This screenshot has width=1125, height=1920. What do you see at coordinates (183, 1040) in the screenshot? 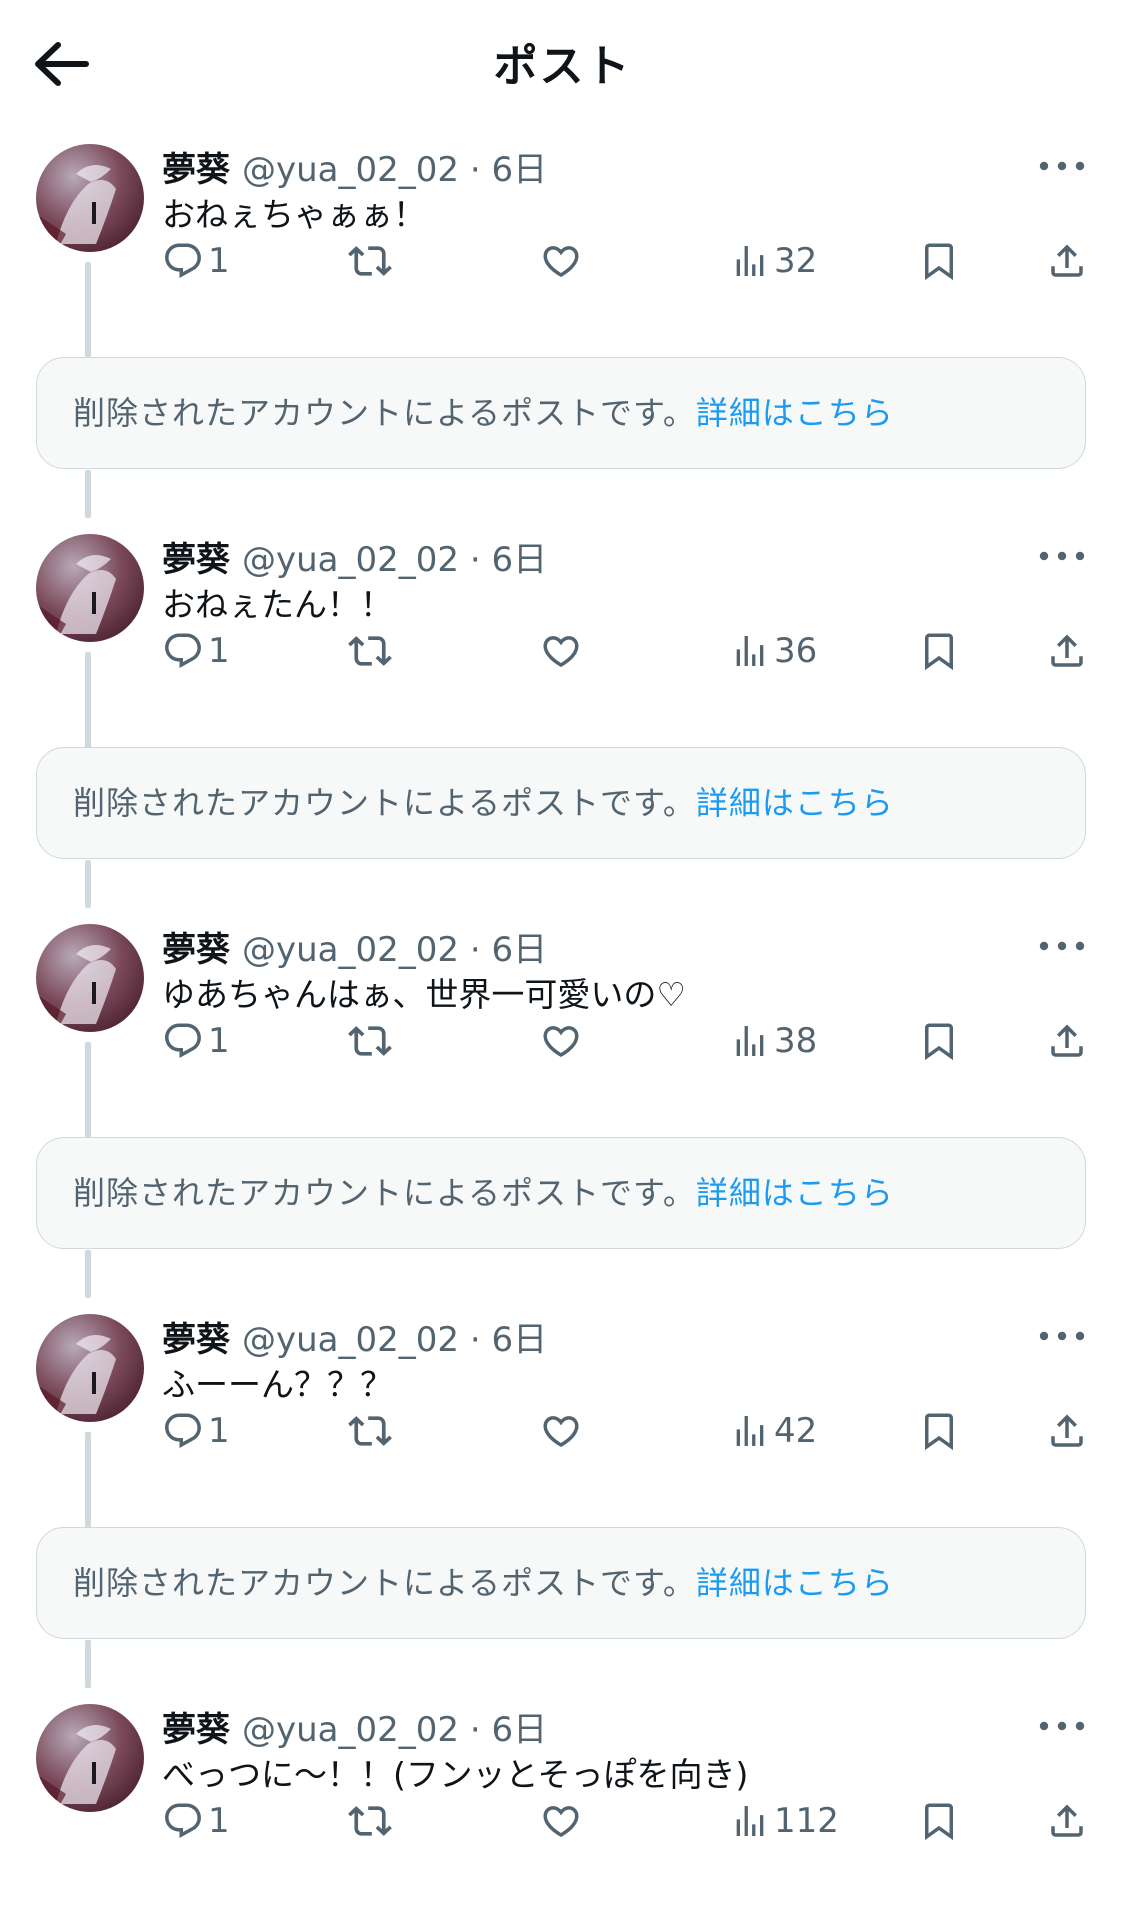
I see `reply-icon` at bounding box center [183, 1040].